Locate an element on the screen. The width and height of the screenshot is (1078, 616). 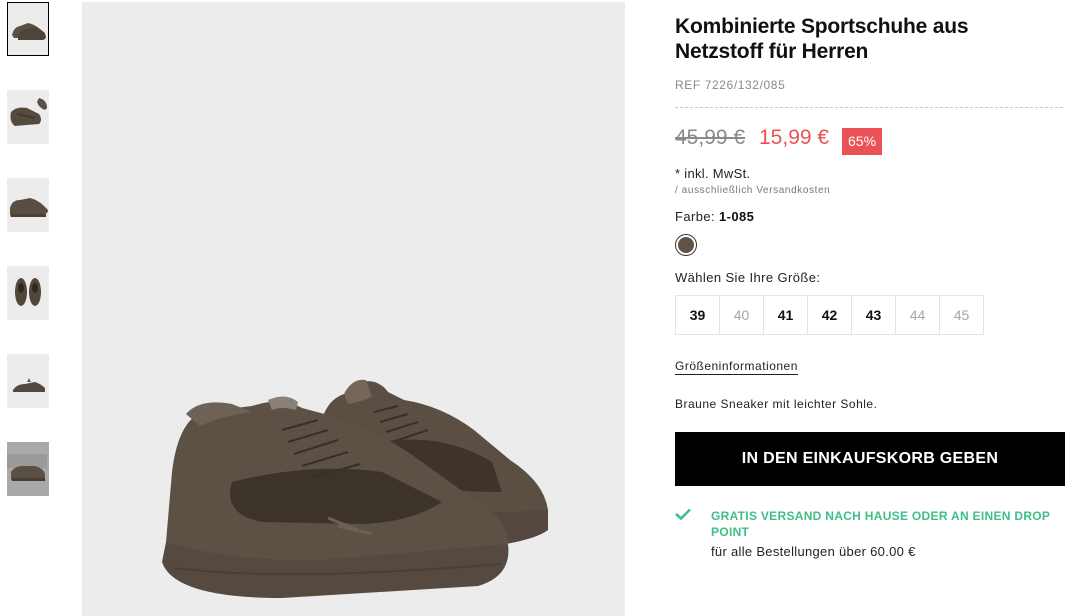
price-row: 45,99 € 15,99 € 65% is located at coordinates (871, 139).